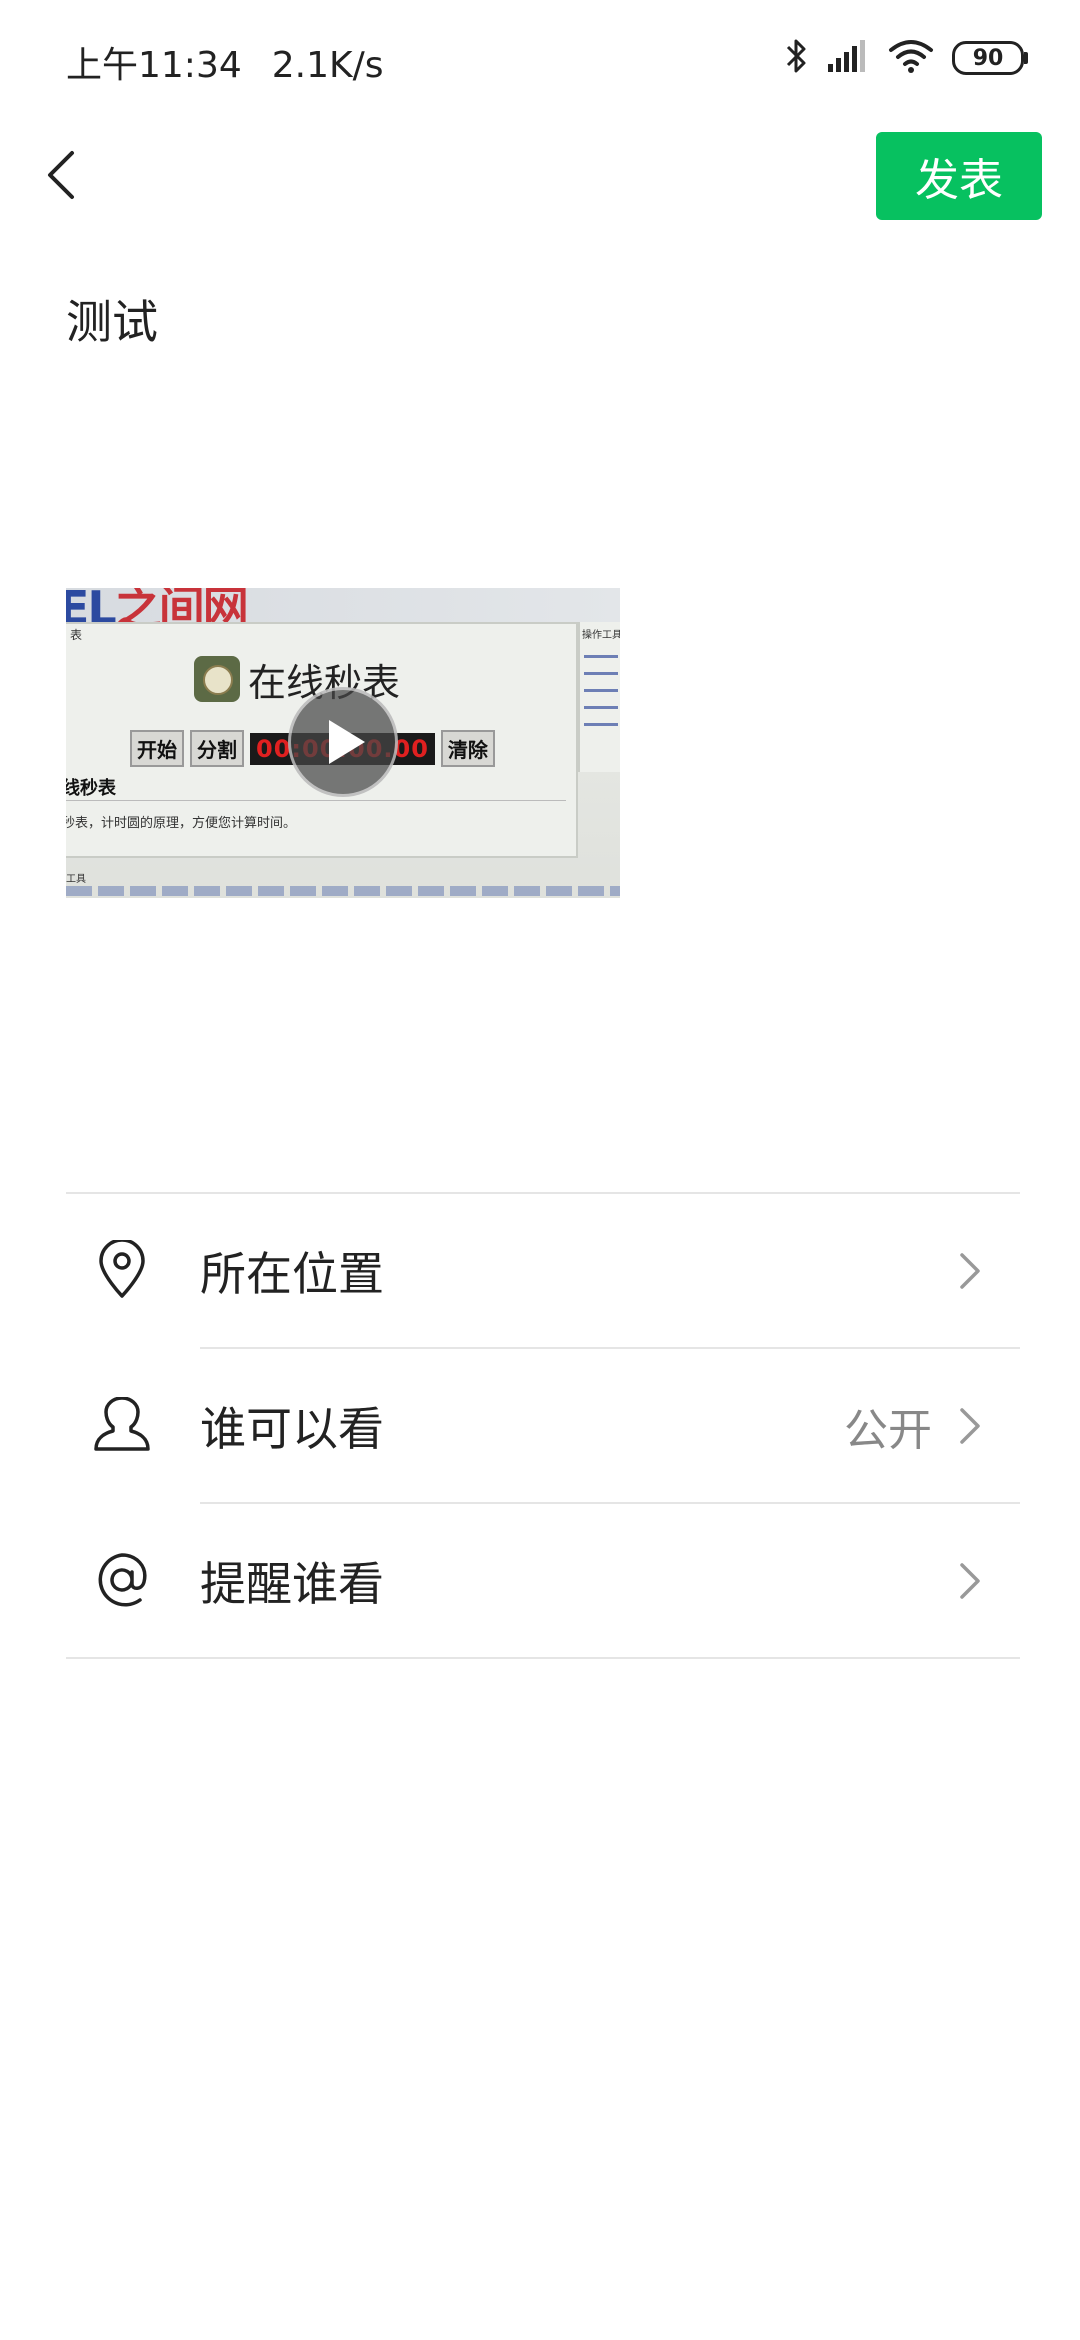  I want to click on back-button, so click(61, 175).